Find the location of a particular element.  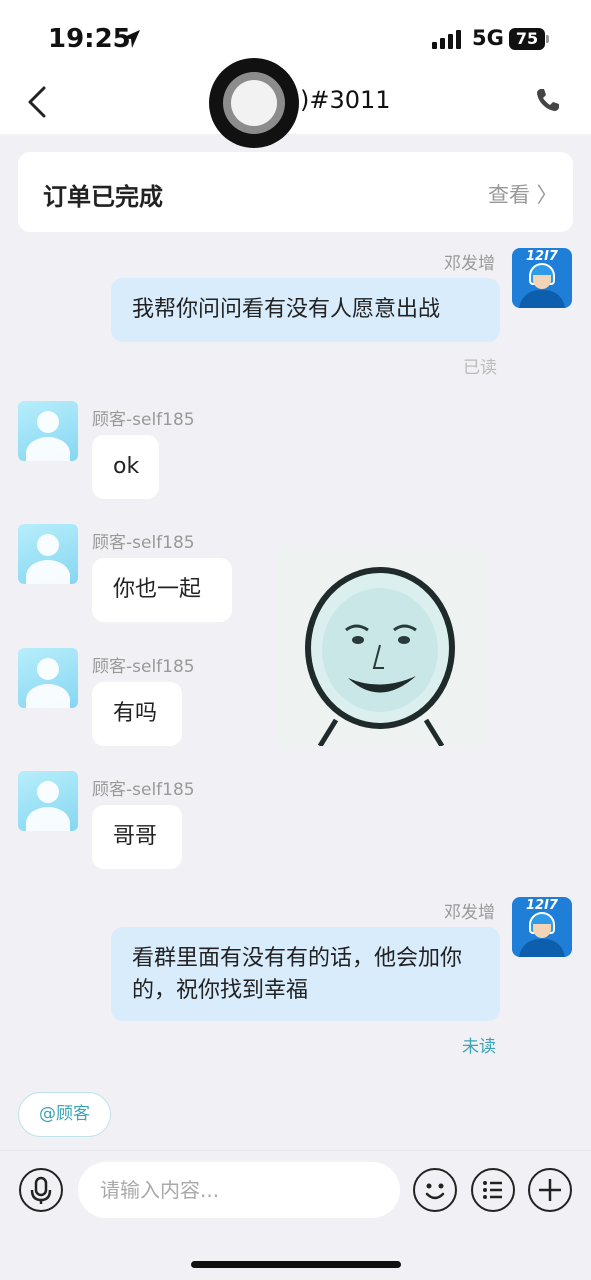

message-bubble-outgoing: 我帮你问问看有没有人愿意出战 is located at coordinates (305, 310).